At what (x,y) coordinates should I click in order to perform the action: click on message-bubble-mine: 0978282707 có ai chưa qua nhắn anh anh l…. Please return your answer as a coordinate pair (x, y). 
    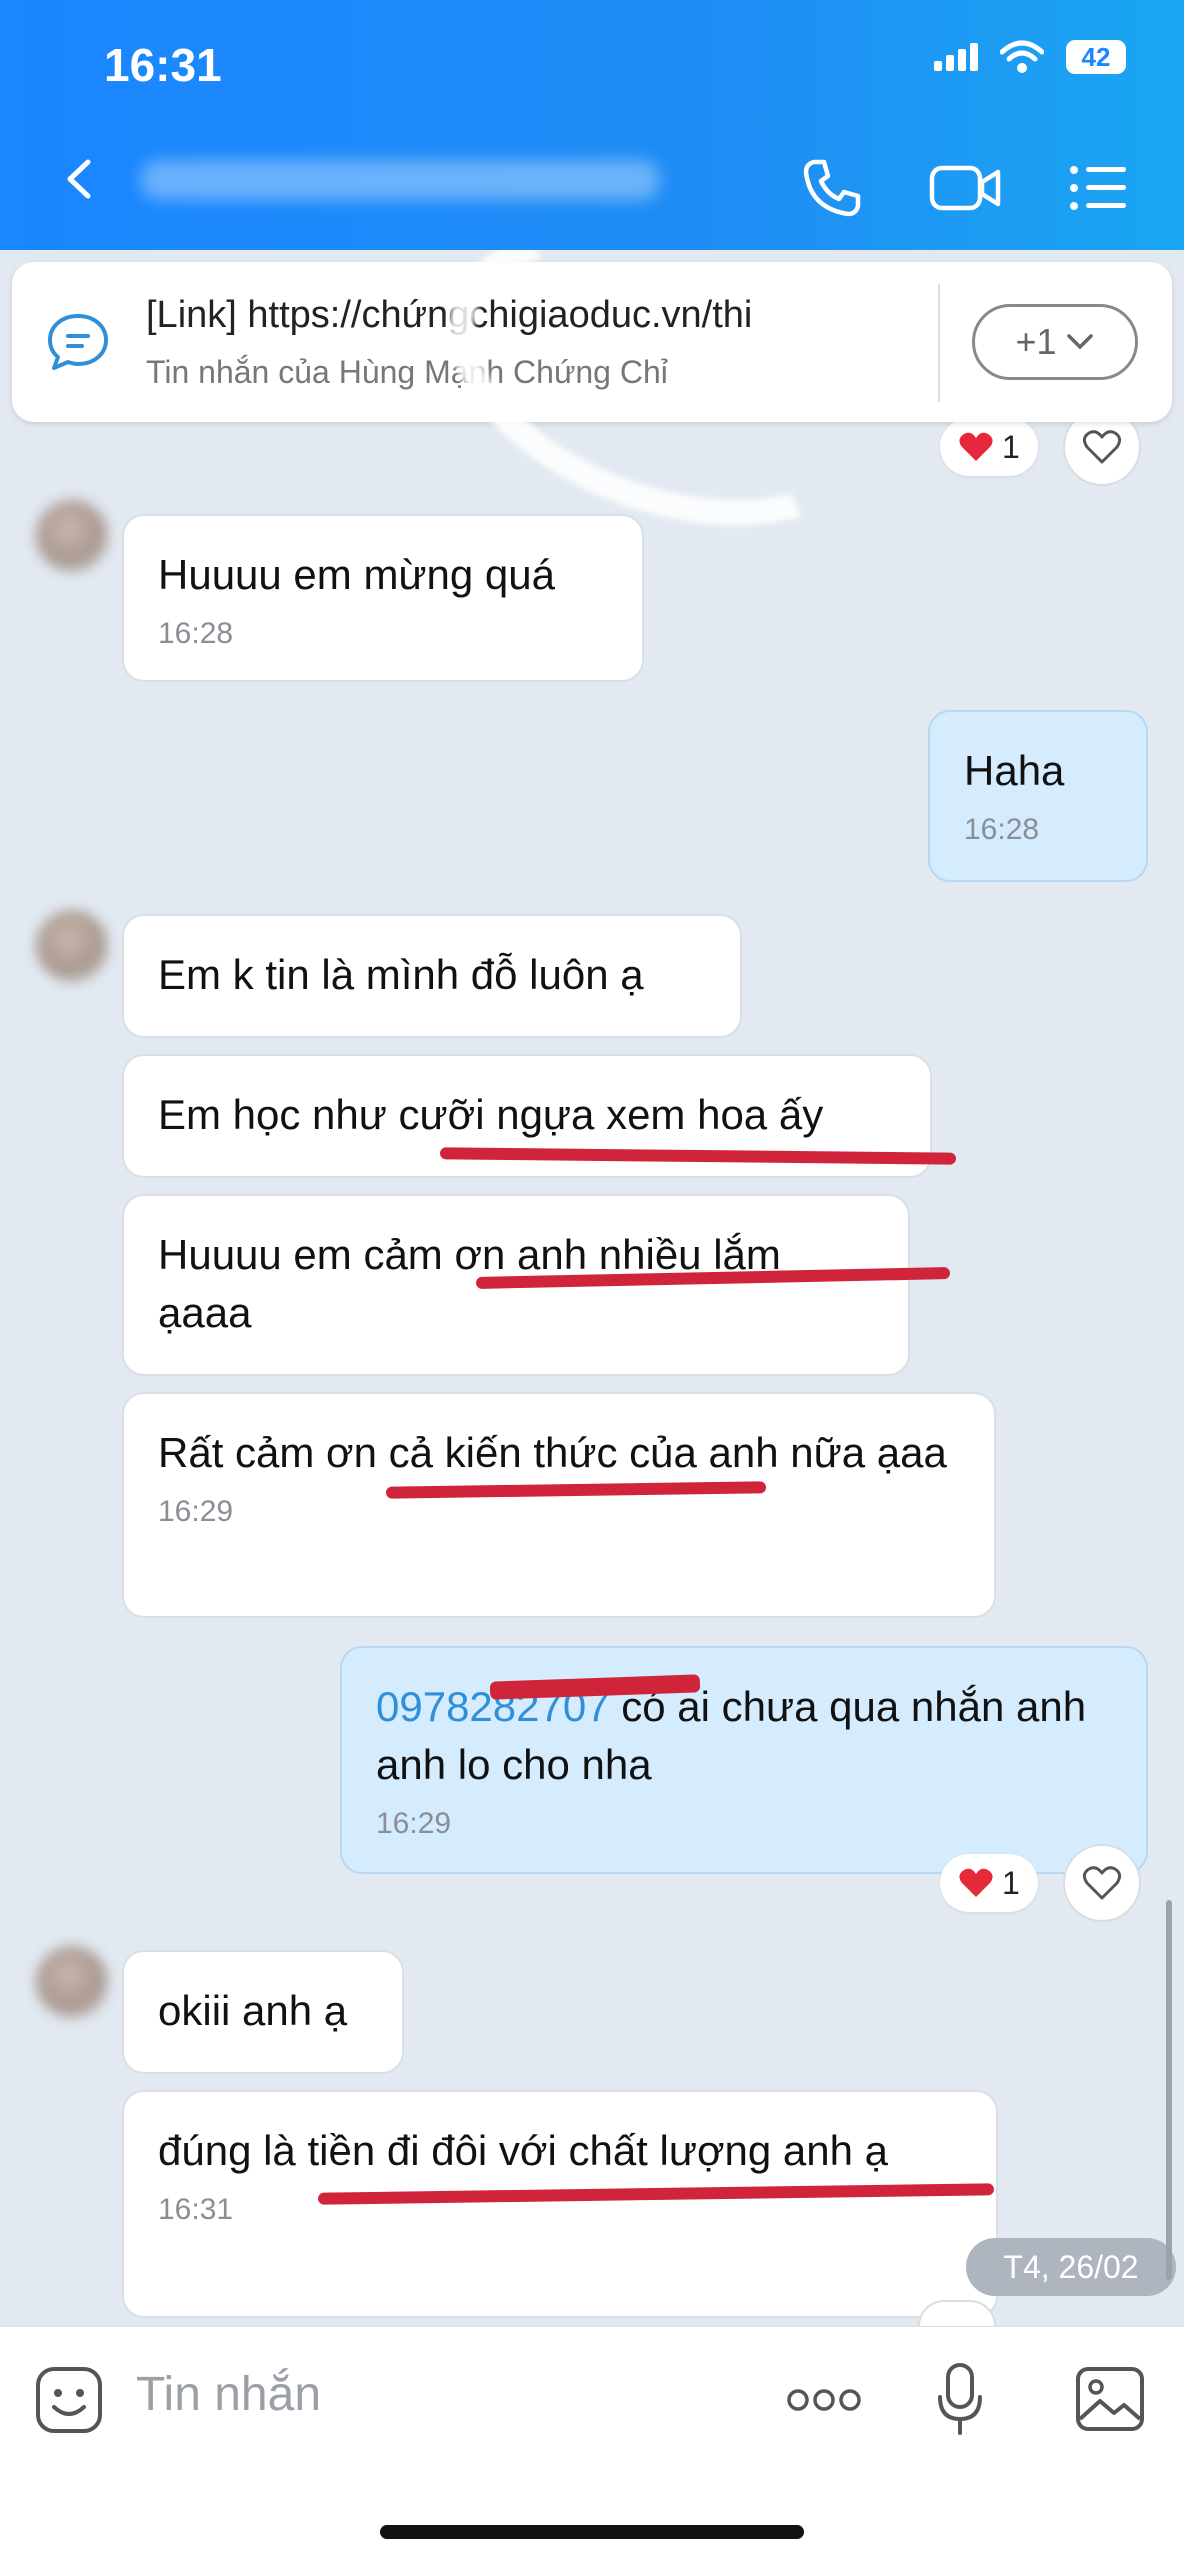
    Looking at the image, I should click on (744, 1760).